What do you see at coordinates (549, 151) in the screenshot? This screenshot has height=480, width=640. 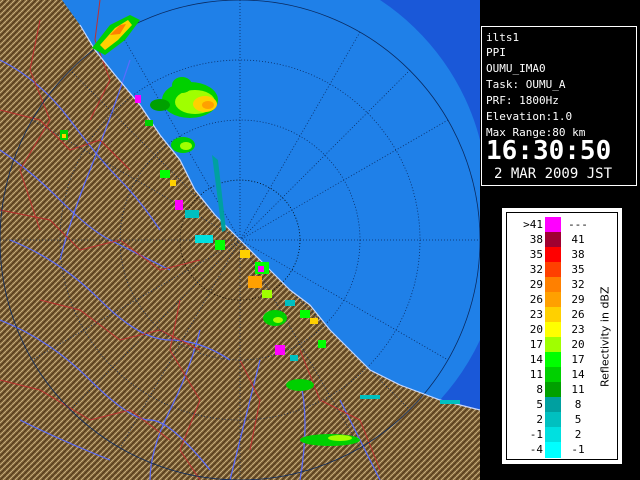 I see `observation-time: 16:30:50` at bounding box center [549, 151].